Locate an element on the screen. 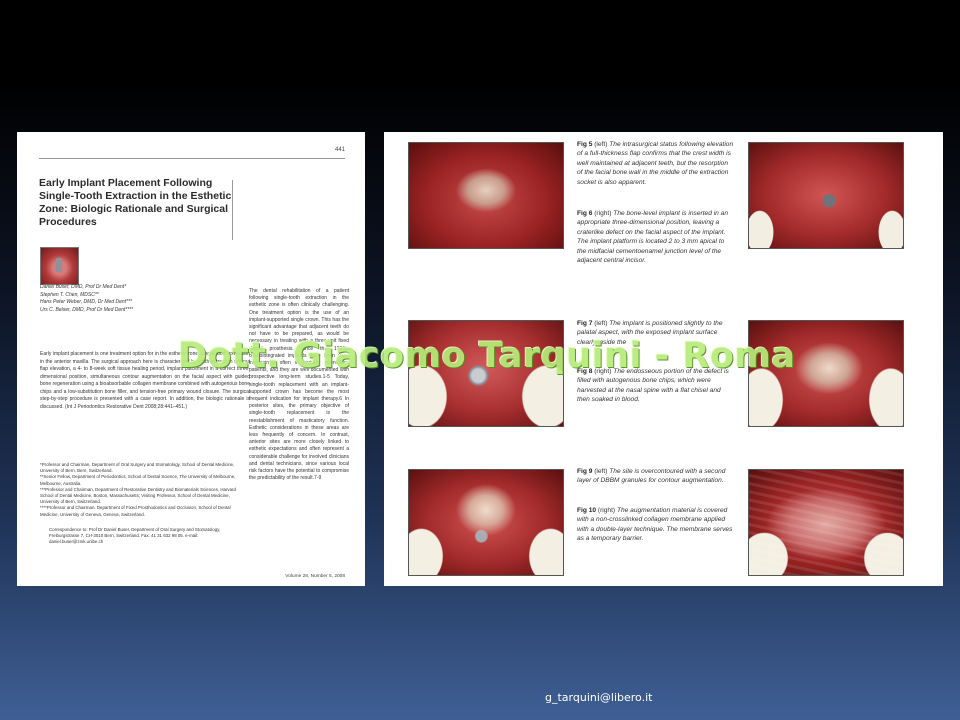 This screenshot has width=960, height=720. fig-label: Fig 10 is located at coordinates (587, 510).